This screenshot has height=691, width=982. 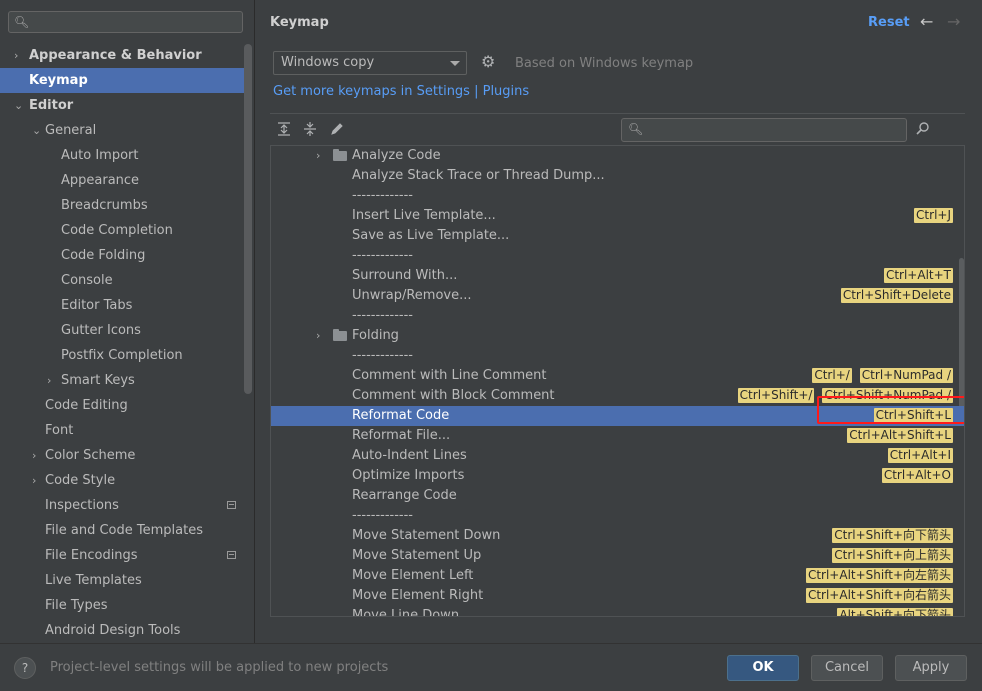 What do you see at coordinates (126, 205) in the screenshot?
I see `sidebar-item: Breadcrumbs` at bounding box center [126, 205].